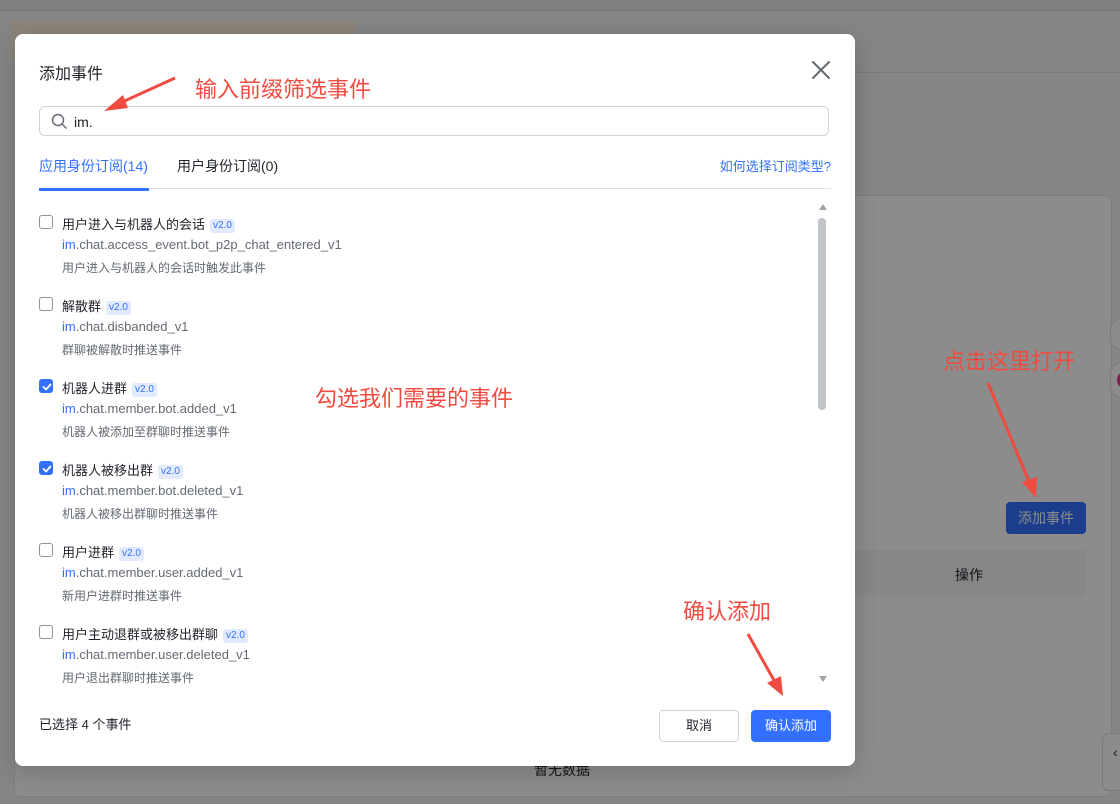 The width and height of the screenshot is (1120, 804). I want to click on event-description: 用户退出群聊时推送事件, so click(128, 678).